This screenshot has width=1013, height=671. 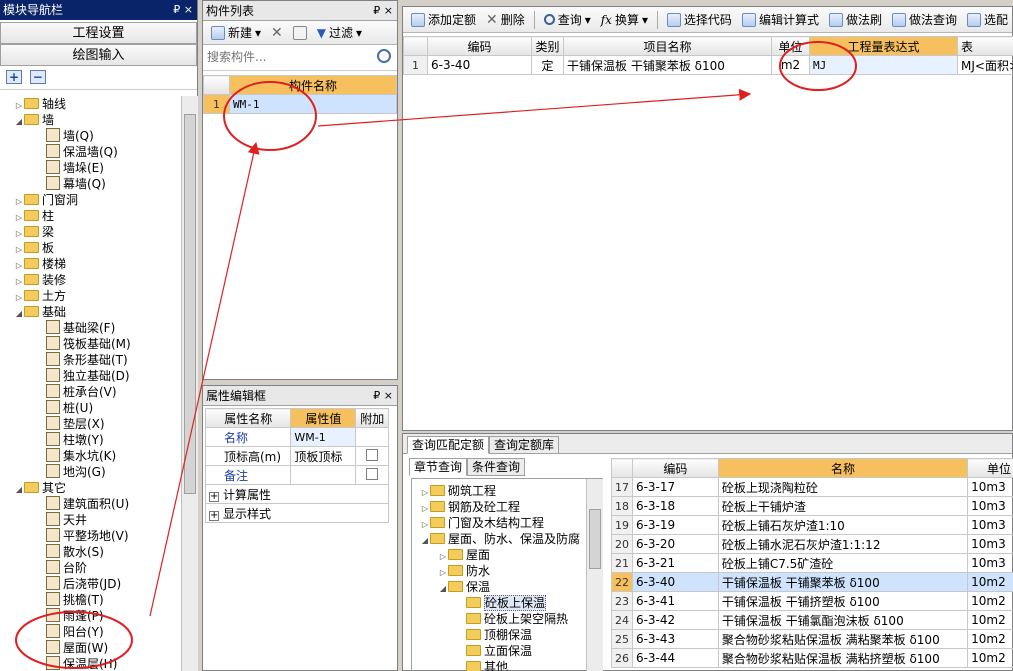 I want to click on tree-folder-item: ▷ 楼梯, so click(x=40, y=264).